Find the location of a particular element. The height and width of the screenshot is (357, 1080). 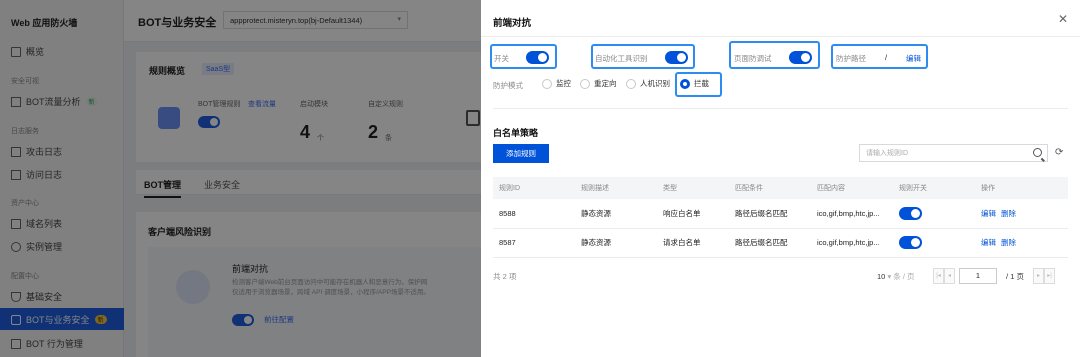

rule-id-cell: 8588 is located at coordinates (534, 214).